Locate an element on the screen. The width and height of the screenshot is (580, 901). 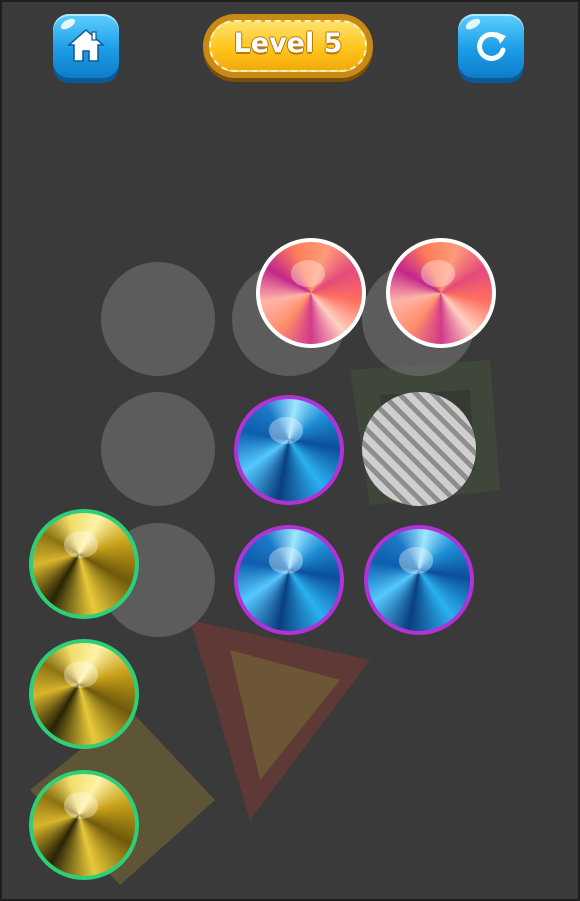
restart-button is located at coordinates (491, 46).